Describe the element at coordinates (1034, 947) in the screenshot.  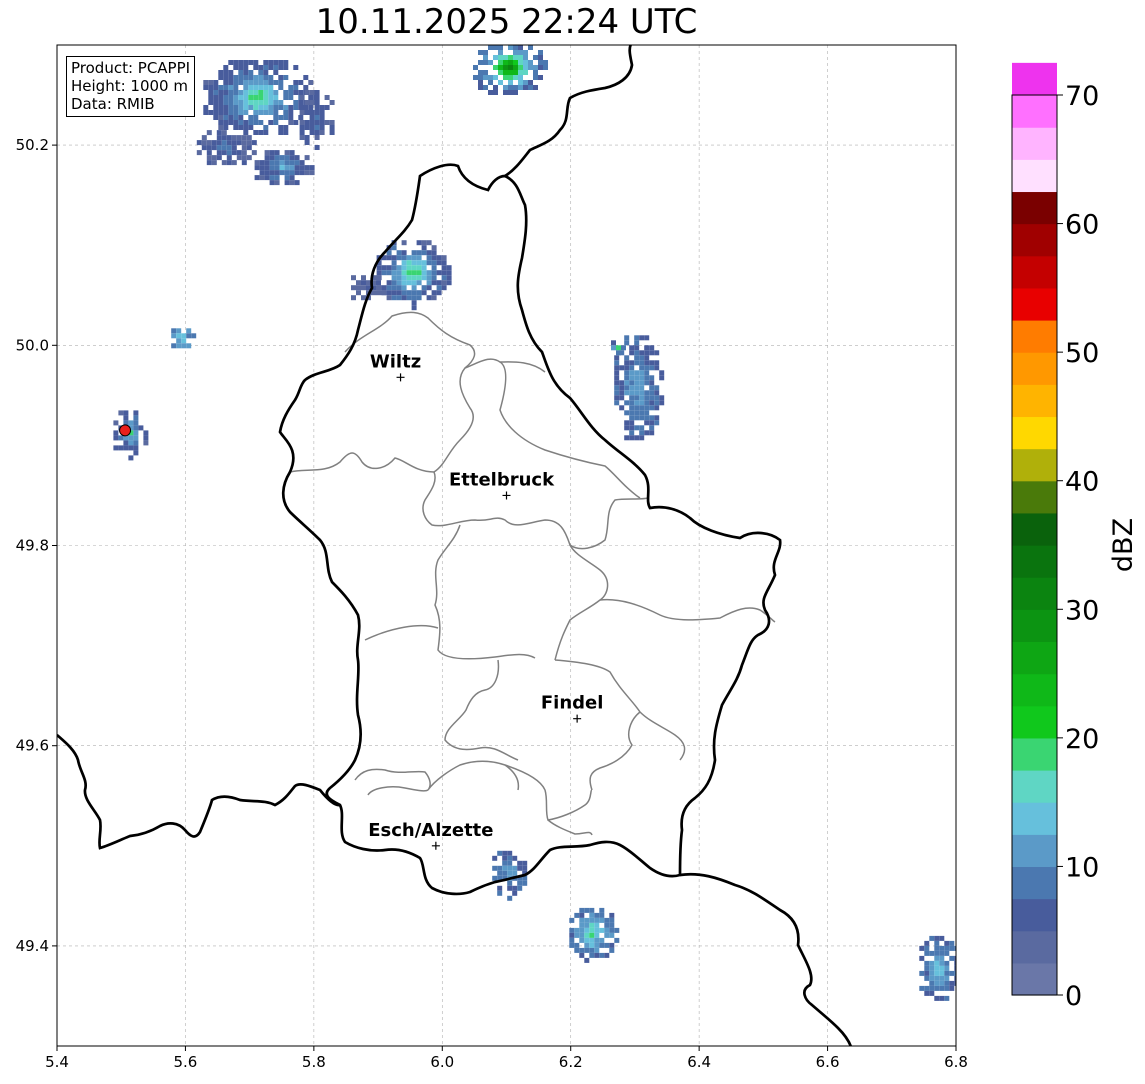
I see `colorbar-segment` at that location.